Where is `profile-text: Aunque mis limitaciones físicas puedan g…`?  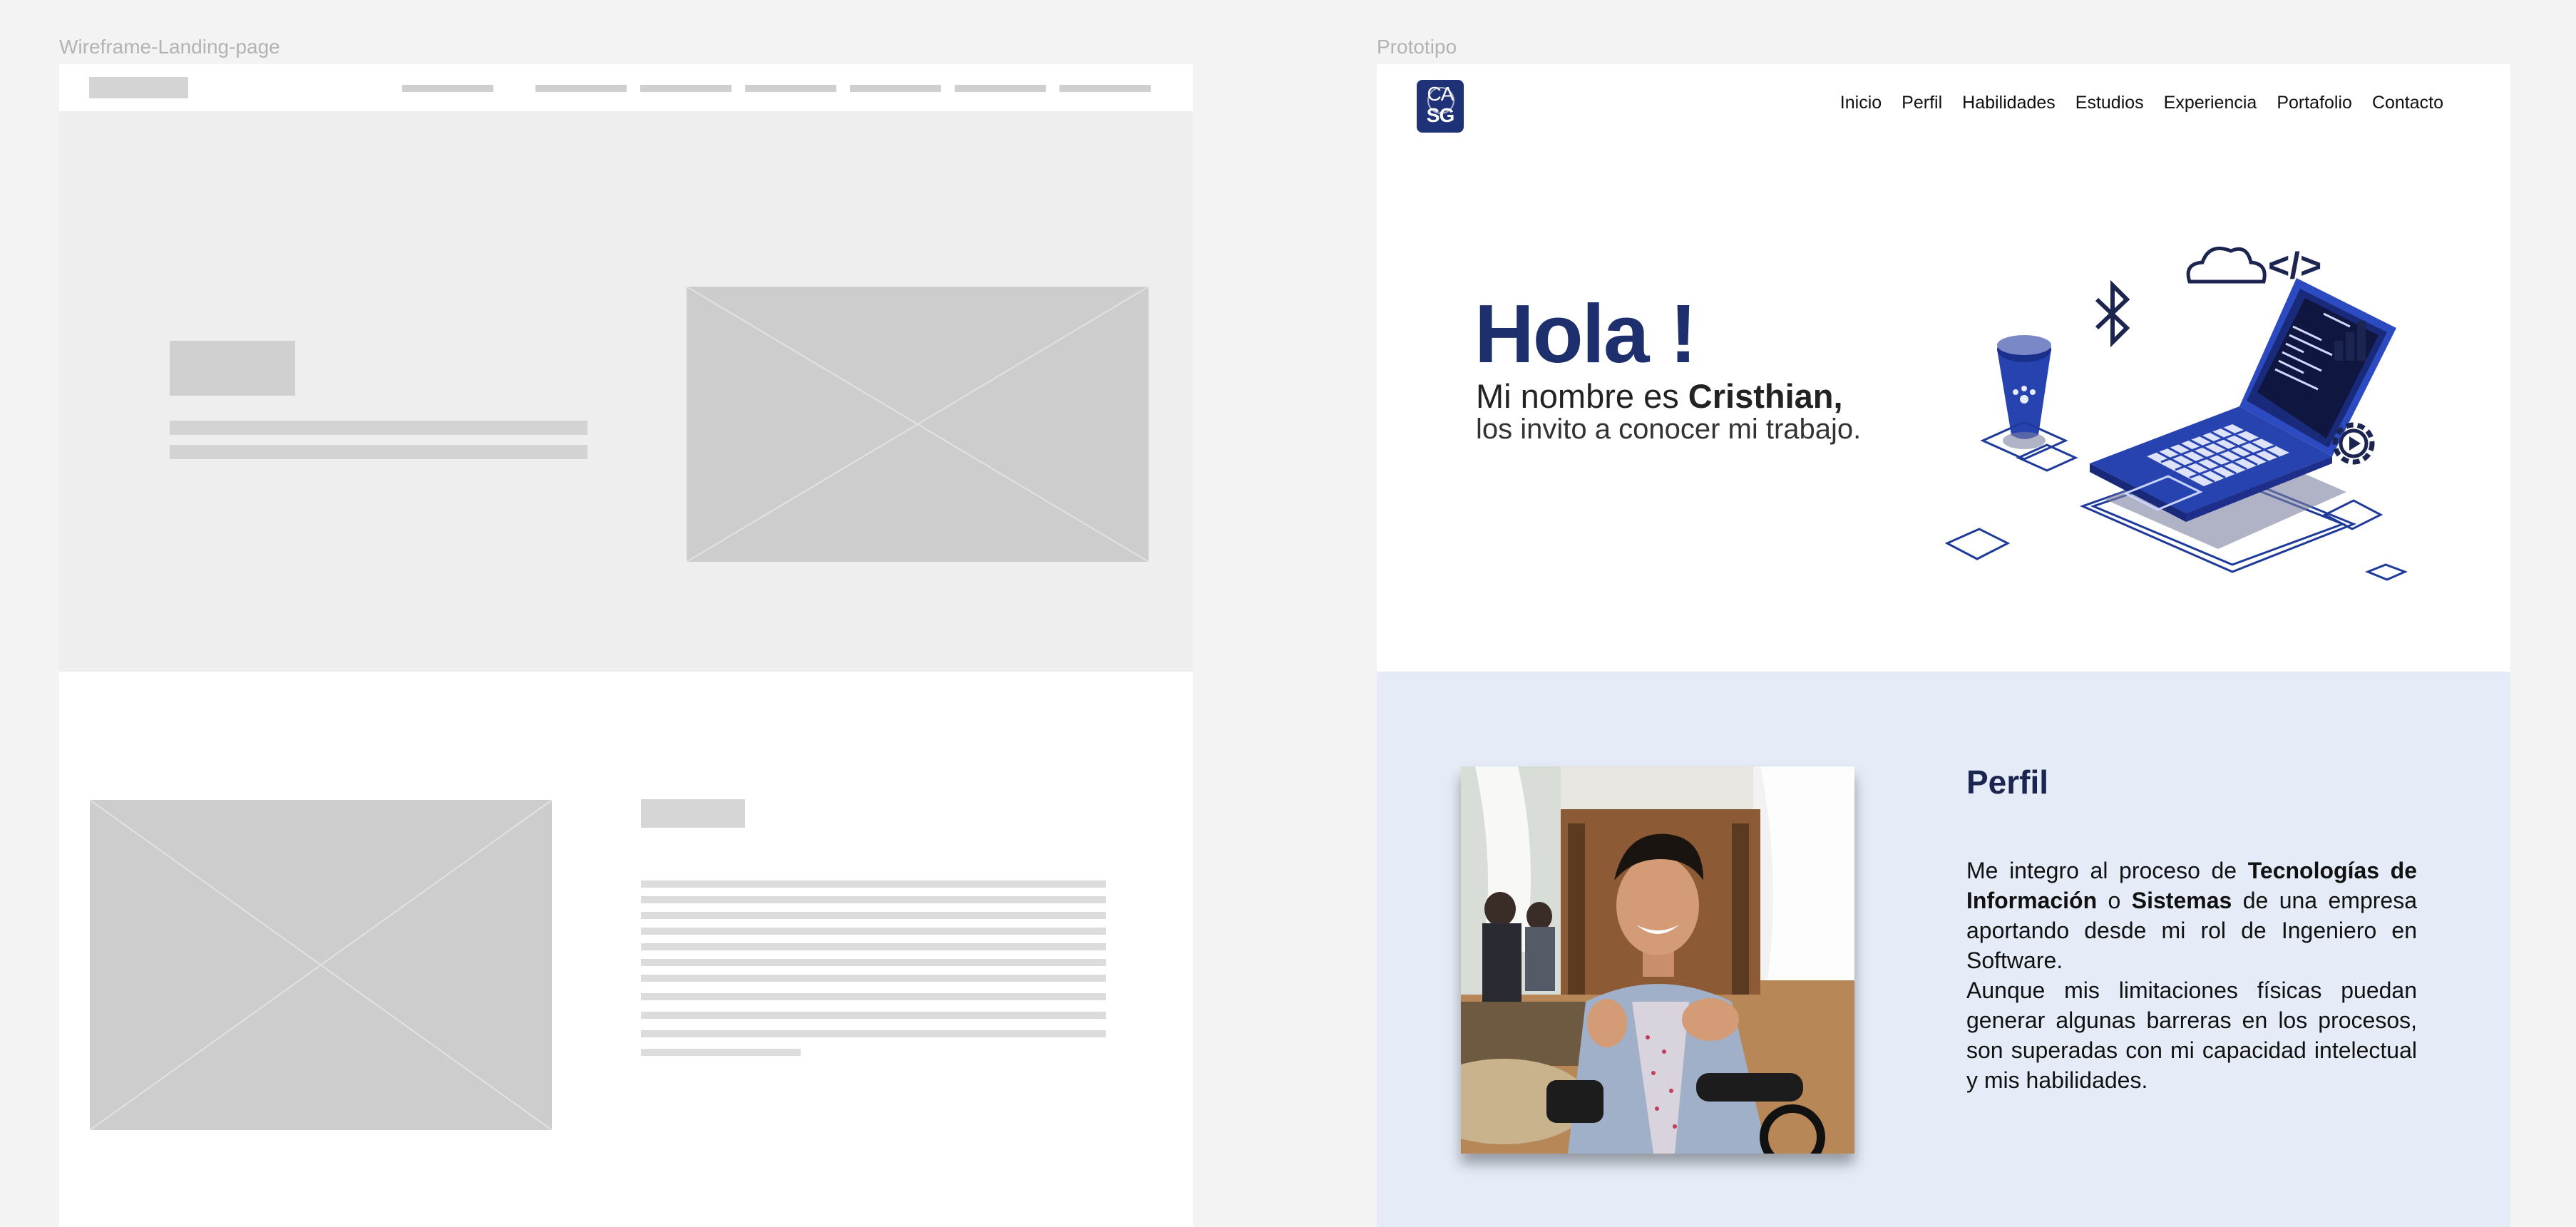
profile-text: Aunque mis limitaciones físicas puedan g… is located at coordinates (2191, 1035).